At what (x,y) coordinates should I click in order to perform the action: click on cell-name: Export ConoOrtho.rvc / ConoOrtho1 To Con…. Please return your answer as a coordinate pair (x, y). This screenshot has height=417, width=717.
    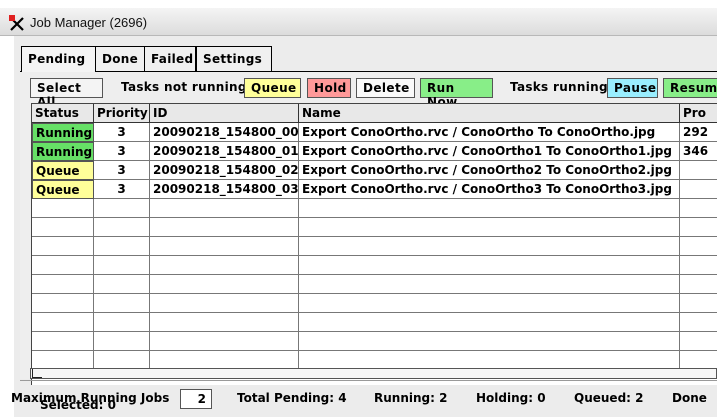
    Looking at the image, I should click on (489, 151).